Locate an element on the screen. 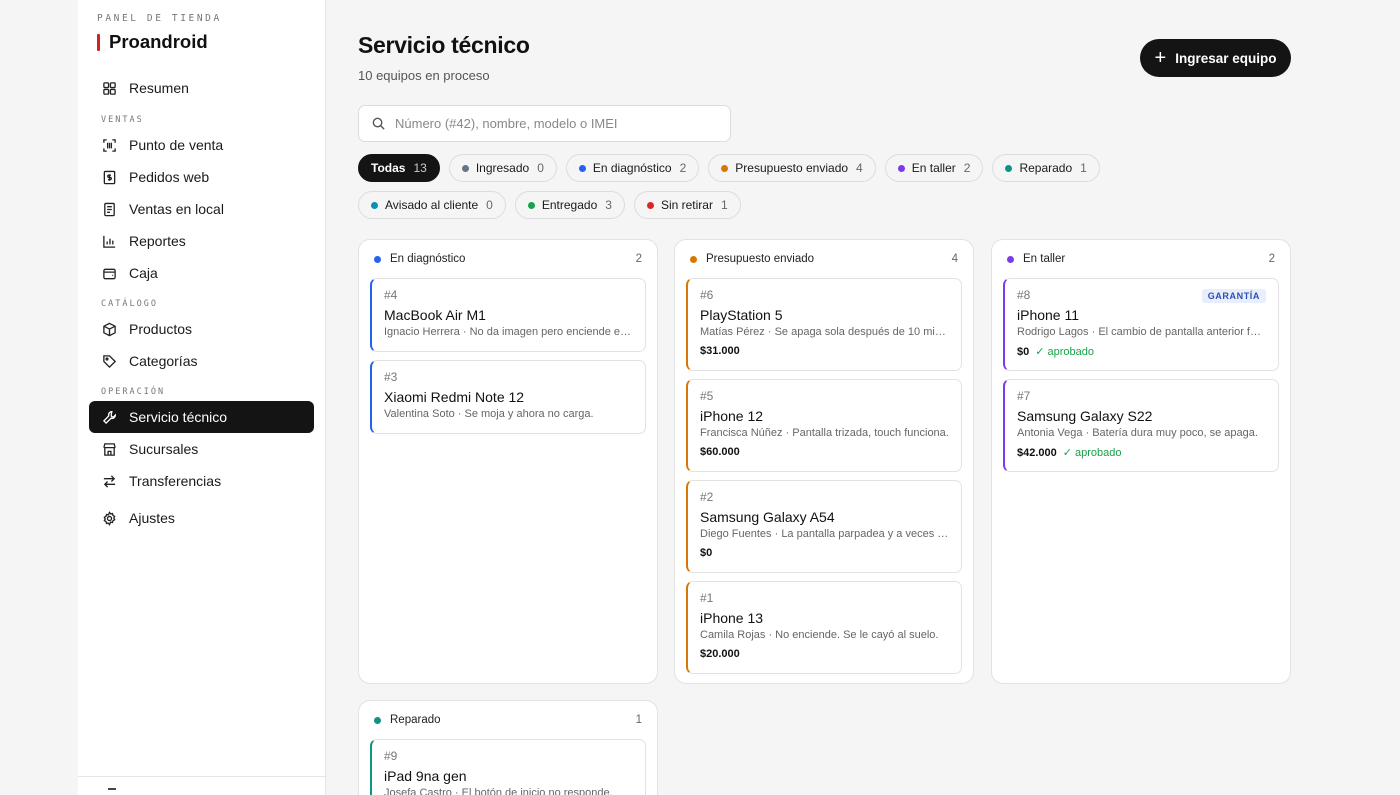 The image size is (1400, 795). filter-chip-todas: Todas 13 is located at coordinates (399, 168).